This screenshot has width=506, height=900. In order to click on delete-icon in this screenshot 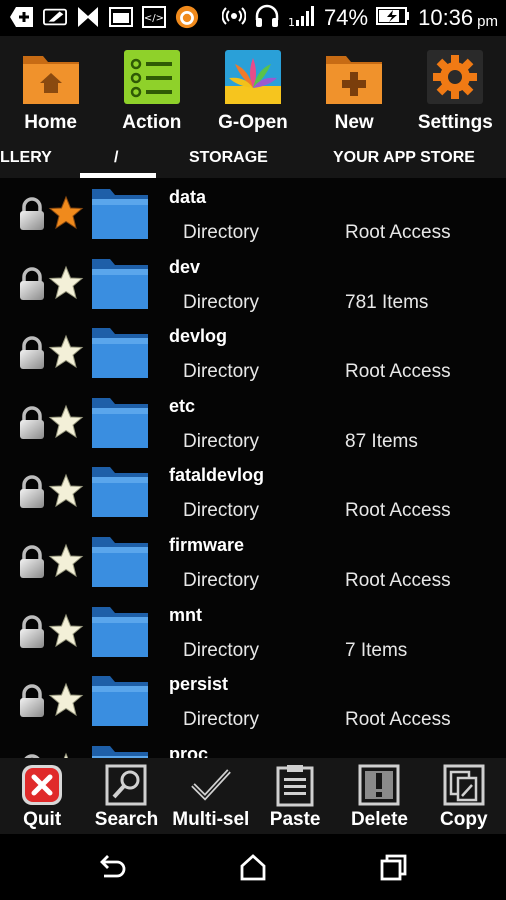, I will do `click(379, 785)`.